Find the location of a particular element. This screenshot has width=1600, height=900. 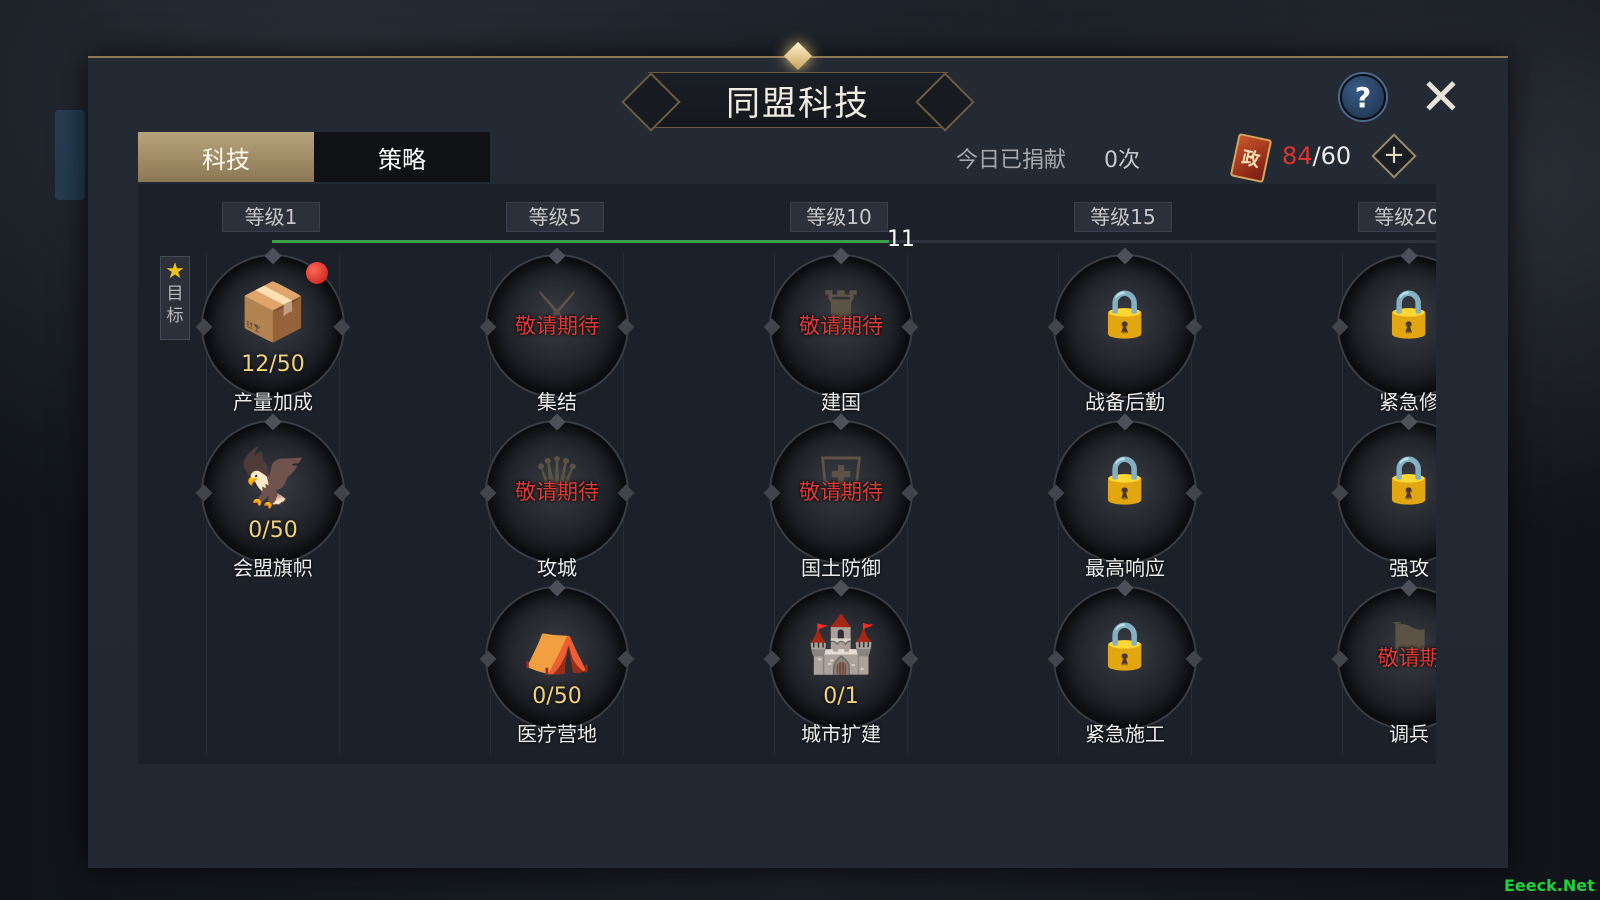

tech-node-alliance-banner: 🦅 0/50 会盟旗帜 is located at coordinates (273, 502).